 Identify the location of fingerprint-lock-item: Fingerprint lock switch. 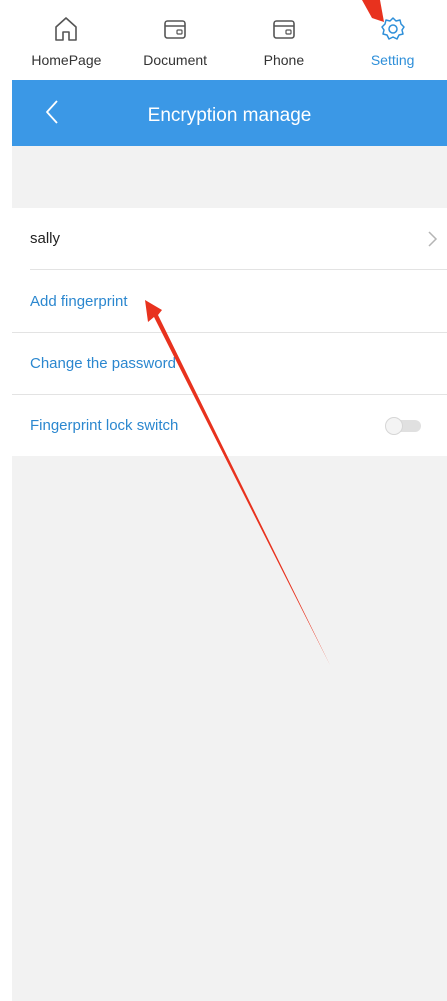
(229, 425).